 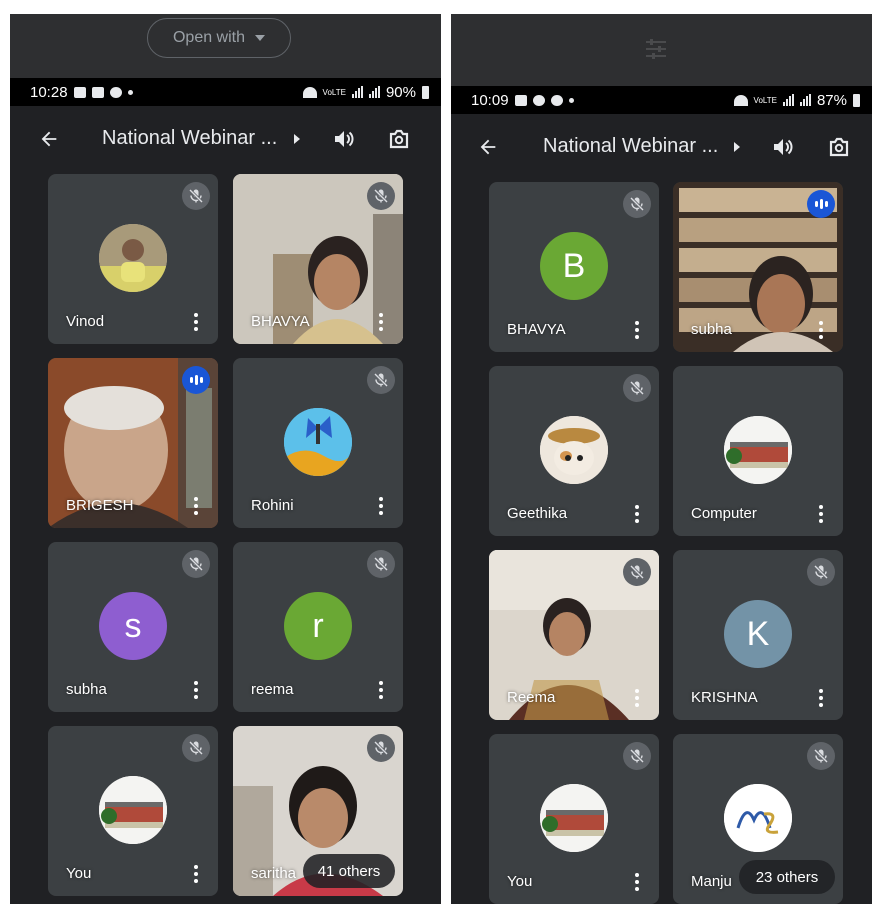 I want to click on avatar: B, so click(x=574, y=266).